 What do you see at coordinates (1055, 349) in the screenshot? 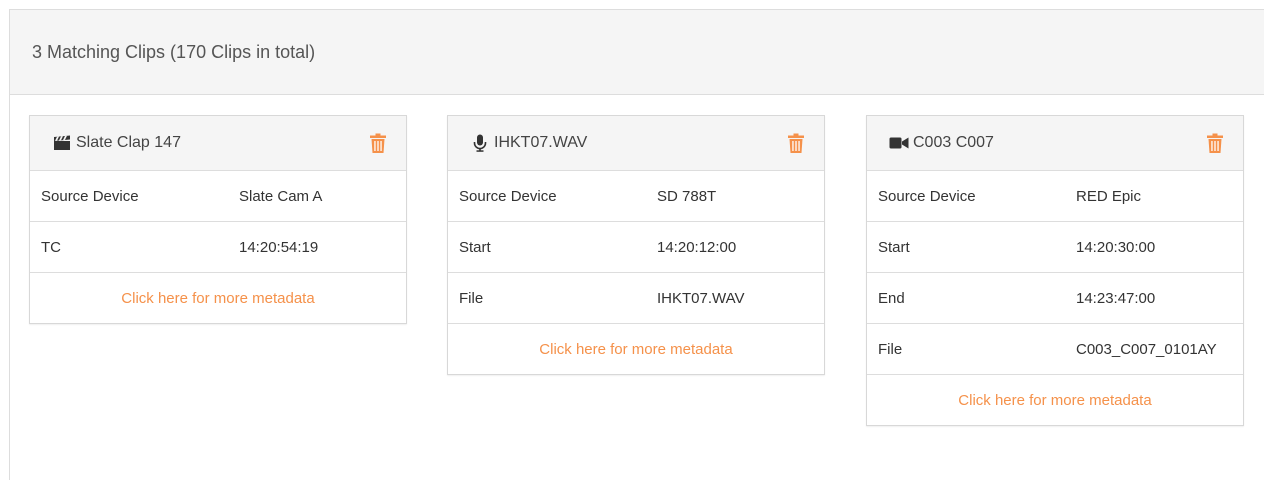
I see `metadata-row: File C003_C007_0101AY` at bounding box center [1055, 349].